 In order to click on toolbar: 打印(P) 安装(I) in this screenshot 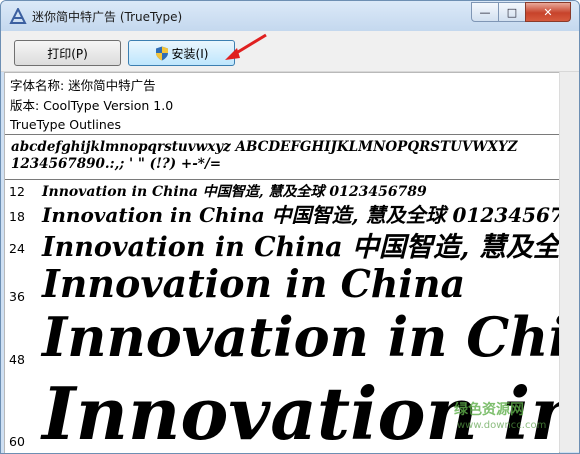, I will do `click(290, 51)`.